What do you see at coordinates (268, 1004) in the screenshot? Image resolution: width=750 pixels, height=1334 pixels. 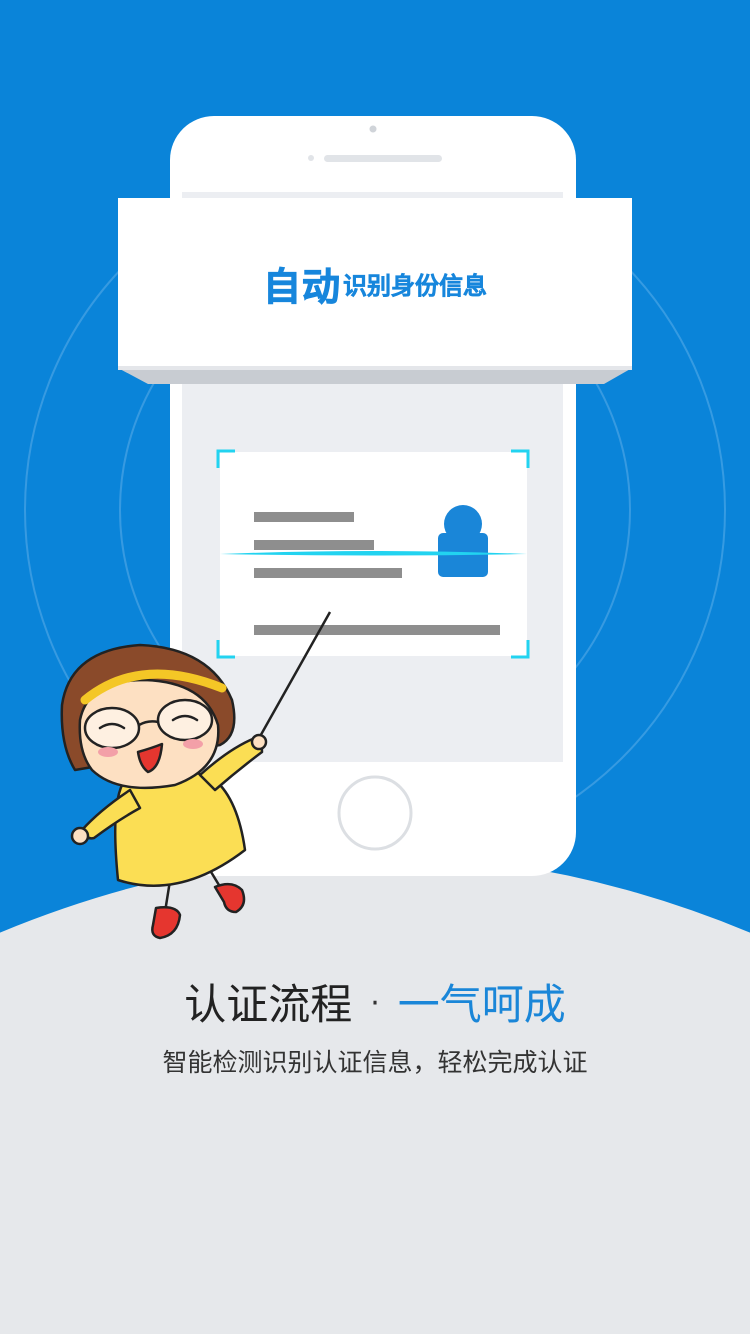 I see `headline-part1: 认证流程` at bounding box center [268, 1004].